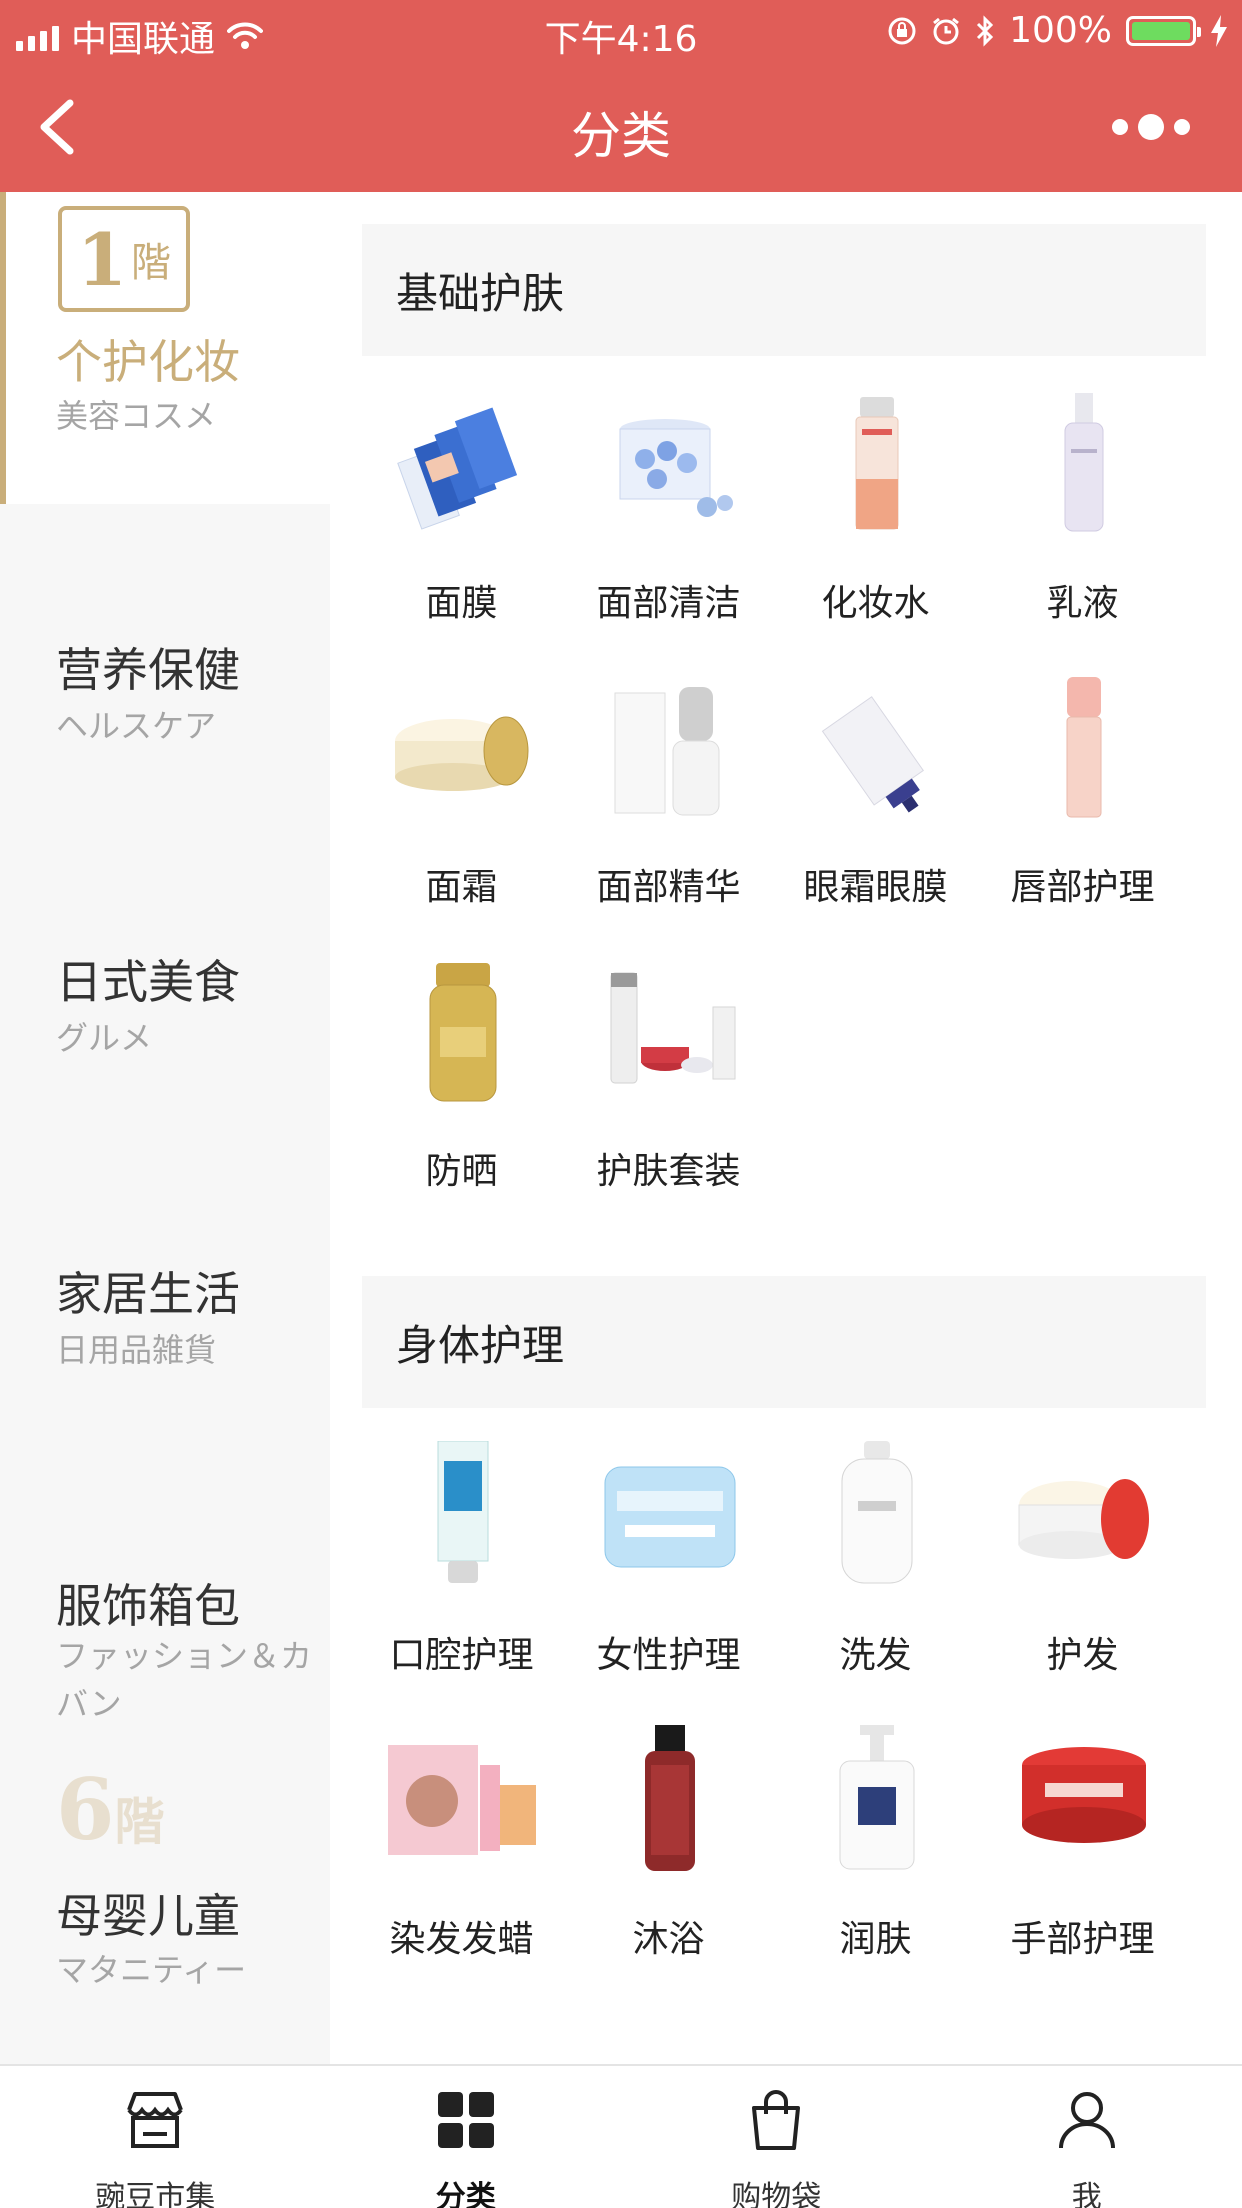 The image size is (1242, 2208). I want to click on lip-balm-icon, so click(1084, 748).